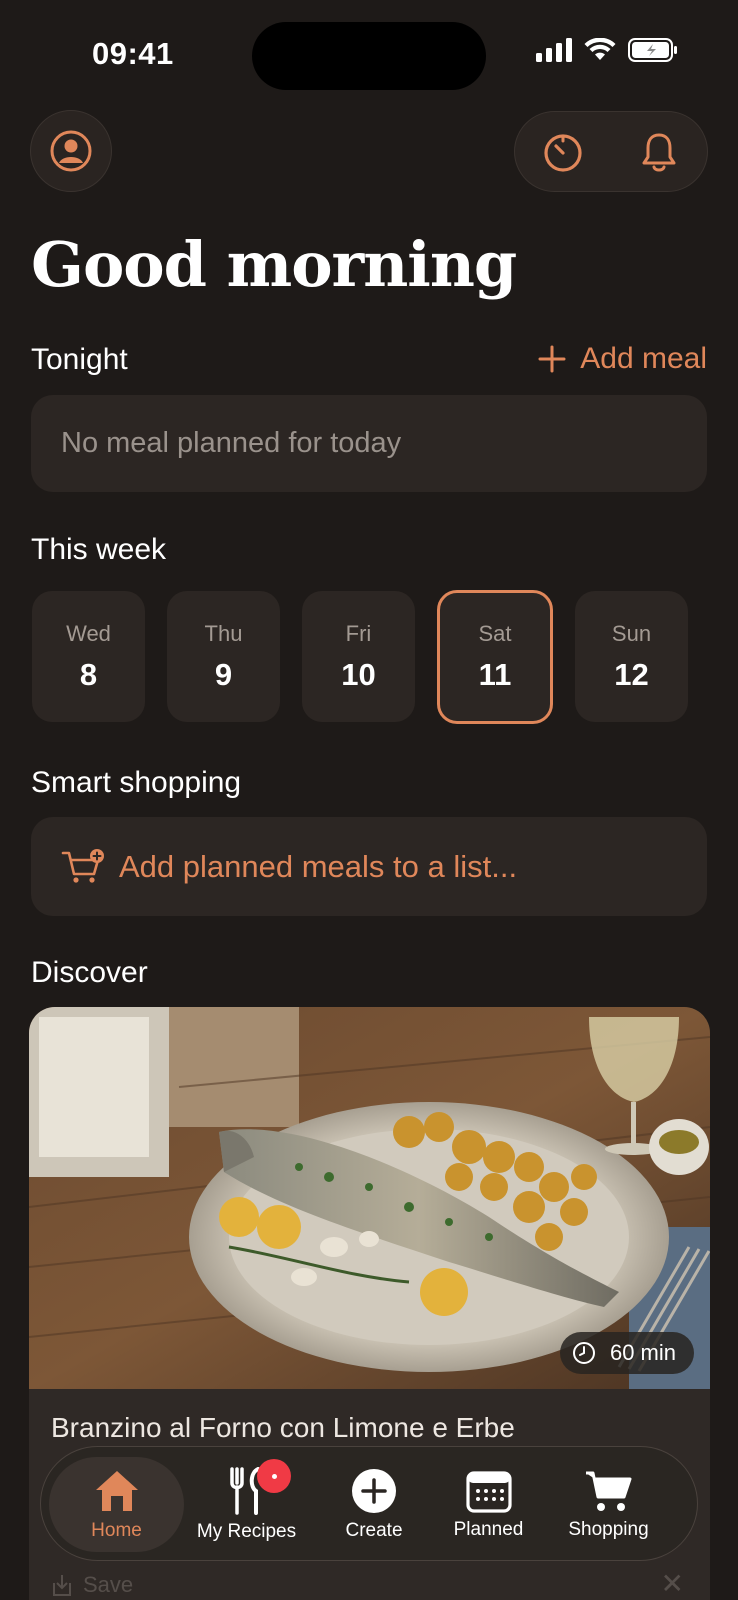 This screenshot has height=1600, width=738. I want to click on tab-create: Create, so click(374, 1504).